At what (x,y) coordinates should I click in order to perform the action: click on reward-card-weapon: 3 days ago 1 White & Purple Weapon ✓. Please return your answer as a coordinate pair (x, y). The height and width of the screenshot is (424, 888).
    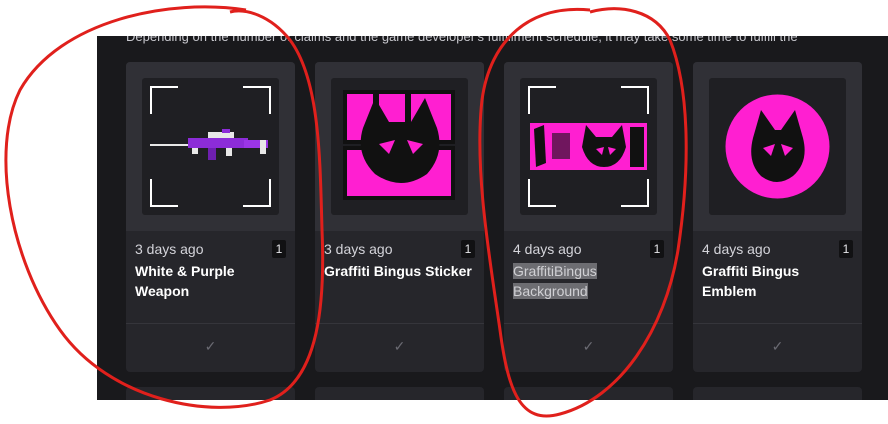
    Looking at the image, I should click on (210, 217).